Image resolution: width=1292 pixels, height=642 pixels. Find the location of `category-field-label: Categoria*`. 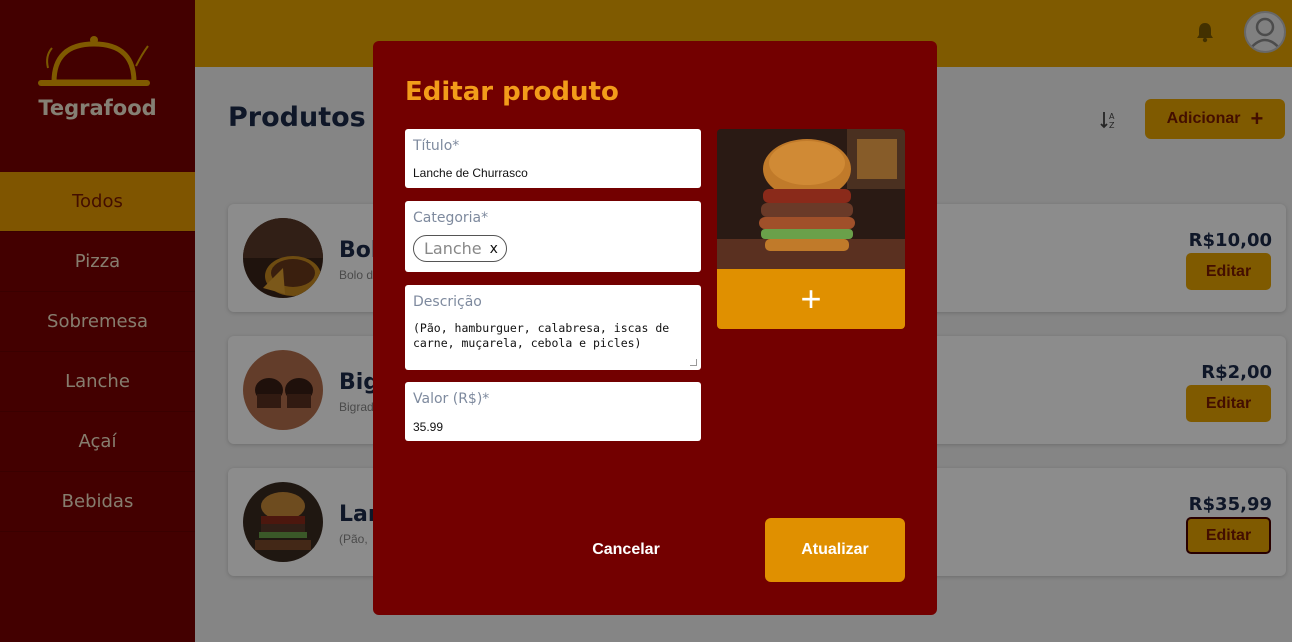

category-field-label: Categoria* is located at coordinates (451, 218).